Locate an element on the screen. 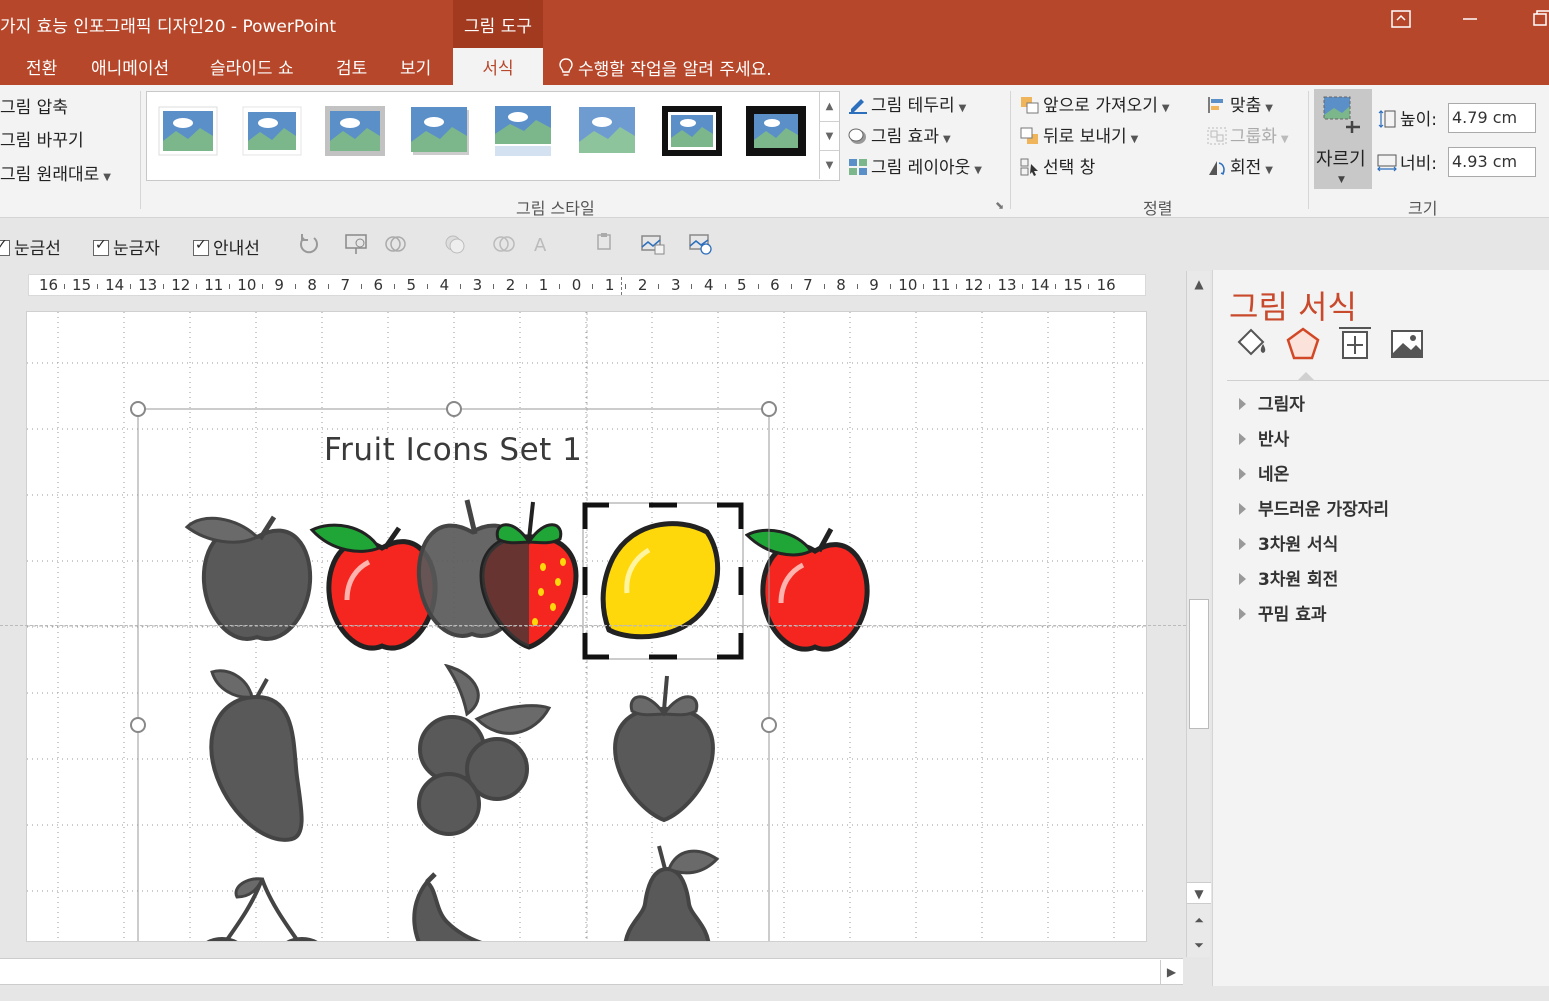 The width and height of the screenshot is (1549, 1001). tab-transitions: 전환 is located at coordinates (41, 66).